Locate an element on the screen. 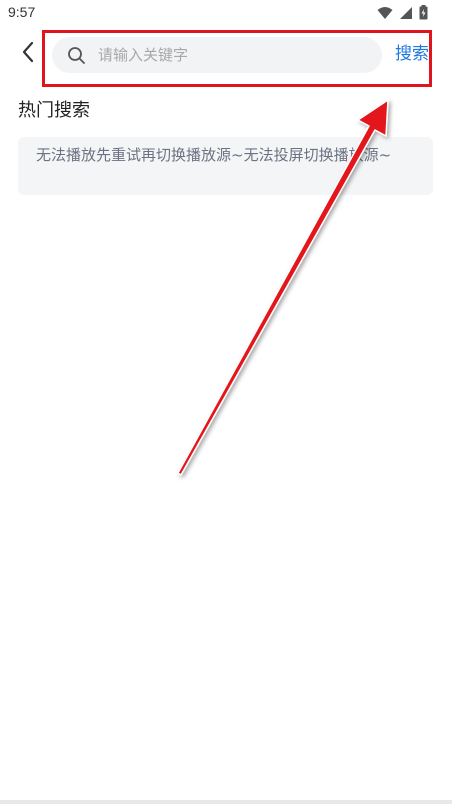 This screenshot has width=452, height=804. status-icons is located at coordinates (402, 12).